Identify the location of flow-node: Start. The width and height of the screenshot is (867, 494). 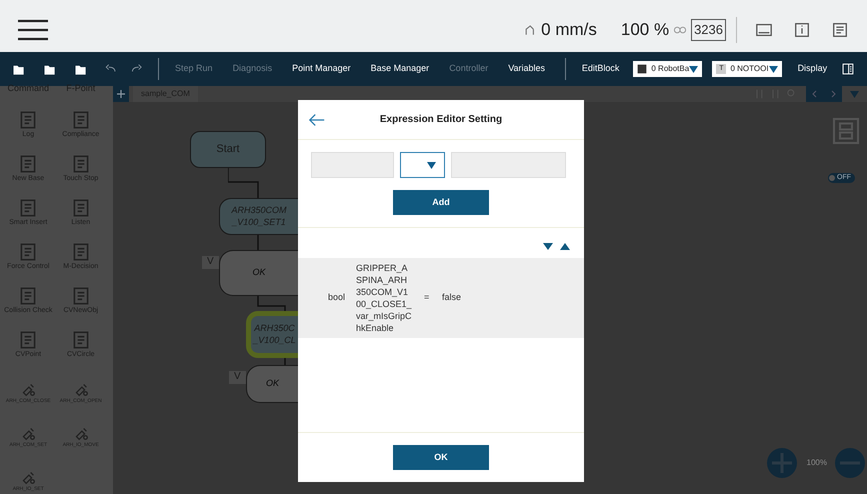
(228, 149).